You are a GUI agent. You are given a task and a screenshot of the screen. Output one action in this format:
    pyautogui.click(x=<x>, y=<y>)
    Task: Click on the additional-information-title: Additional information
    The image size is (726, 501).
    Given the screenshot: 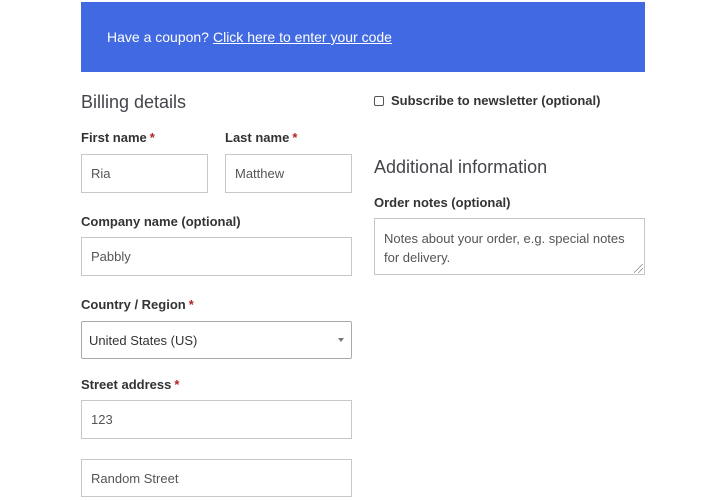 What is the action you would take?
    pyautogui.click(x=461, y=167)
    